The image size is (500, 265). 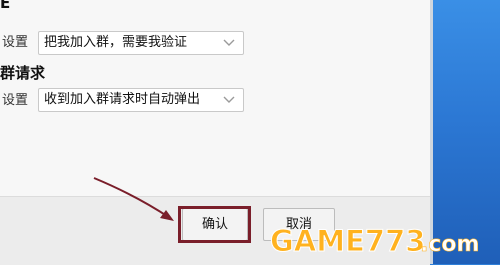 I want to click on group-request-heading: 群请求, so click(x=23, y=73).